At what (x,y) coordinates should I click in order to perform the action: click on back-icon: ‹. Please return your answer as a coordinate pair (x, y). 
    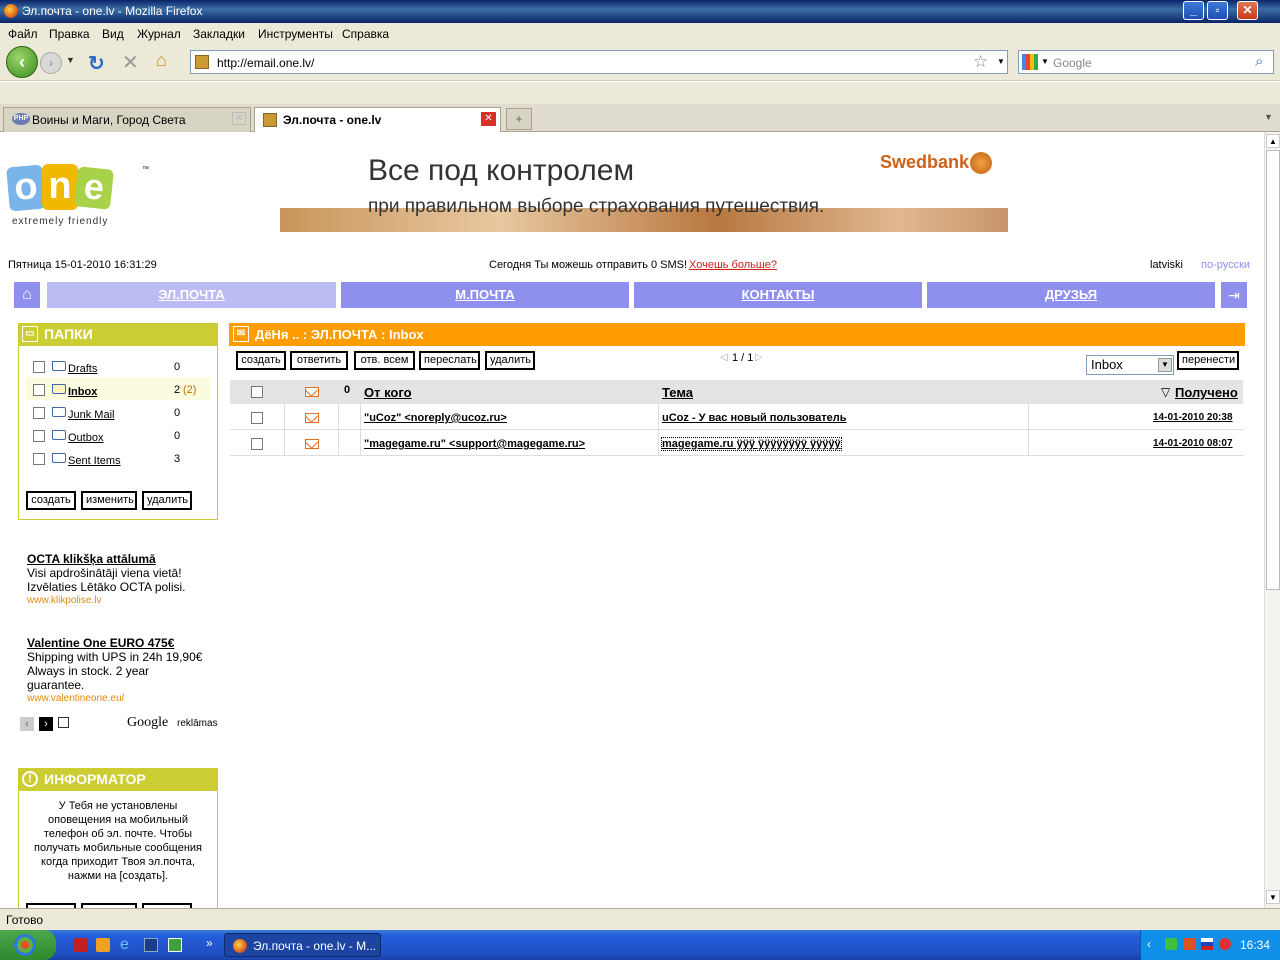
    Looking at the image, I should click on (22, 62).